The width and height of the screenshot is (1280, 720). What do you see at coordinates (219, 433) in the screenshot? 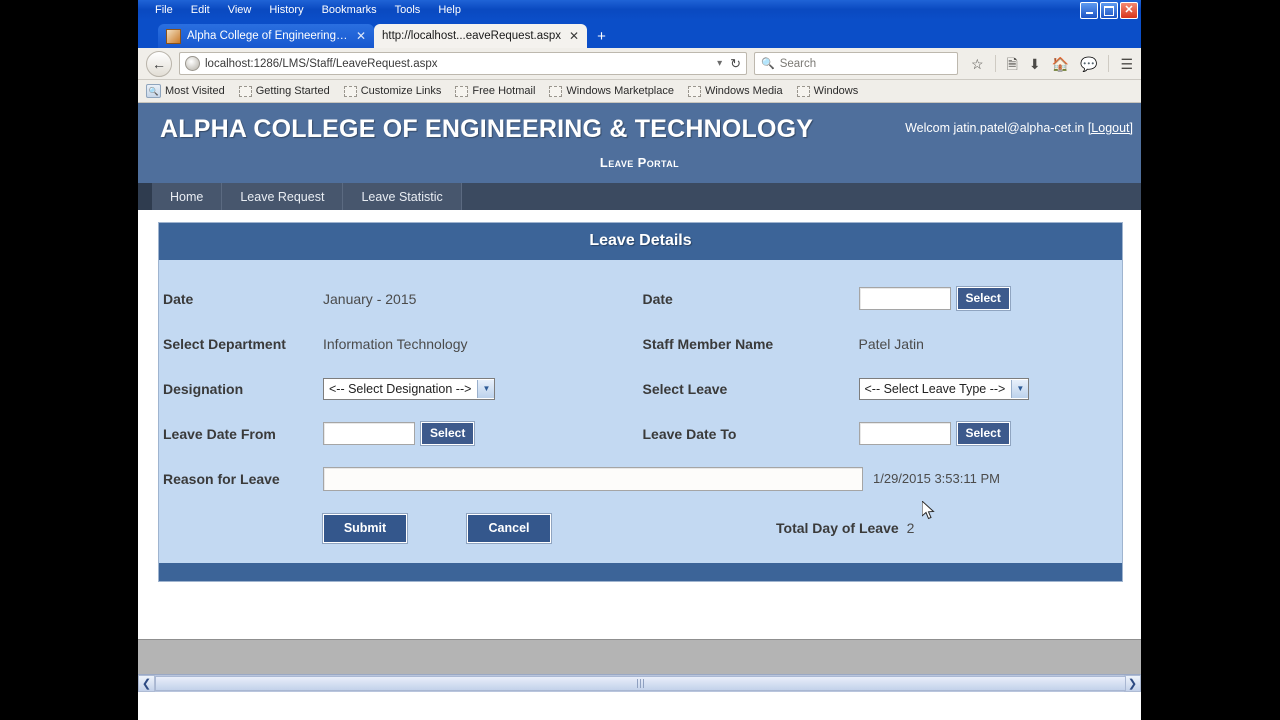
I see `leave-from-label: Leave Date From` at bounding box center [219, 433].